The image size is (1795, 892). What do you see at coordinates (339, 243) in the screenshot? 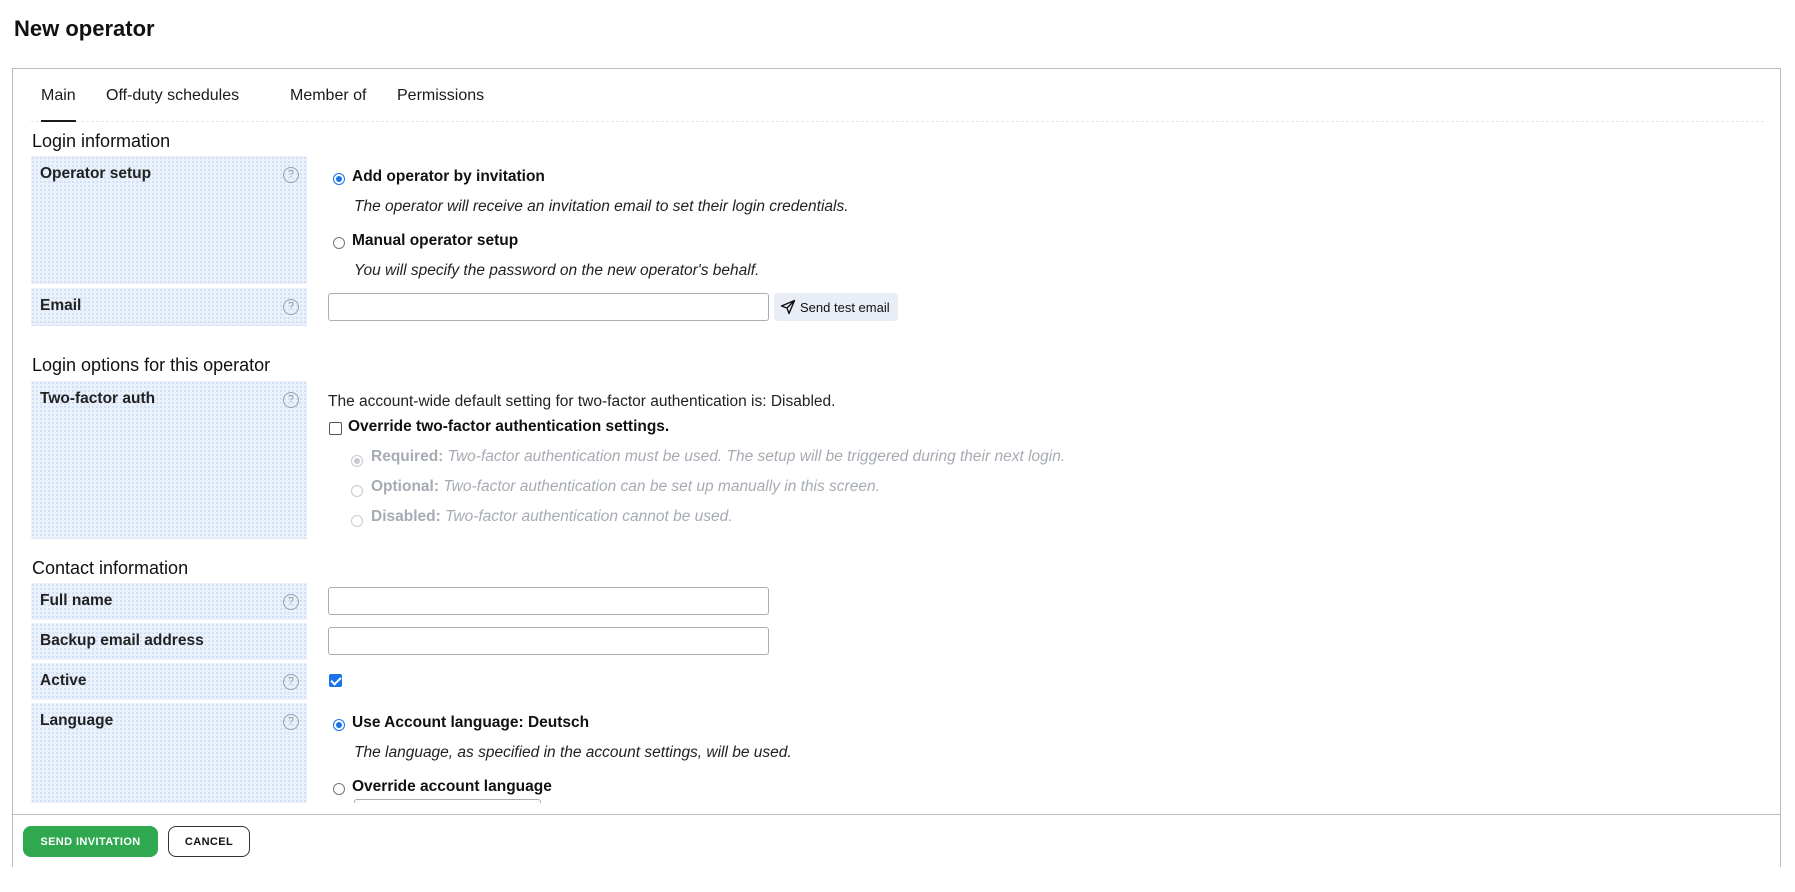
I see `operator-setup-manual-radio` at bounding box center [339, 243].